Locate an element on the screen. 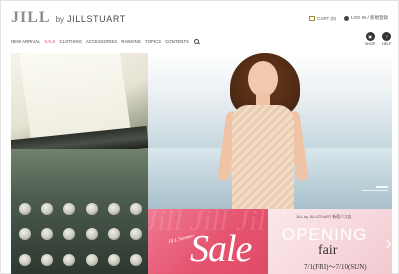 This screenshot has height=274, width=399. photo-caption-mark is located at coordinates (382, 187).